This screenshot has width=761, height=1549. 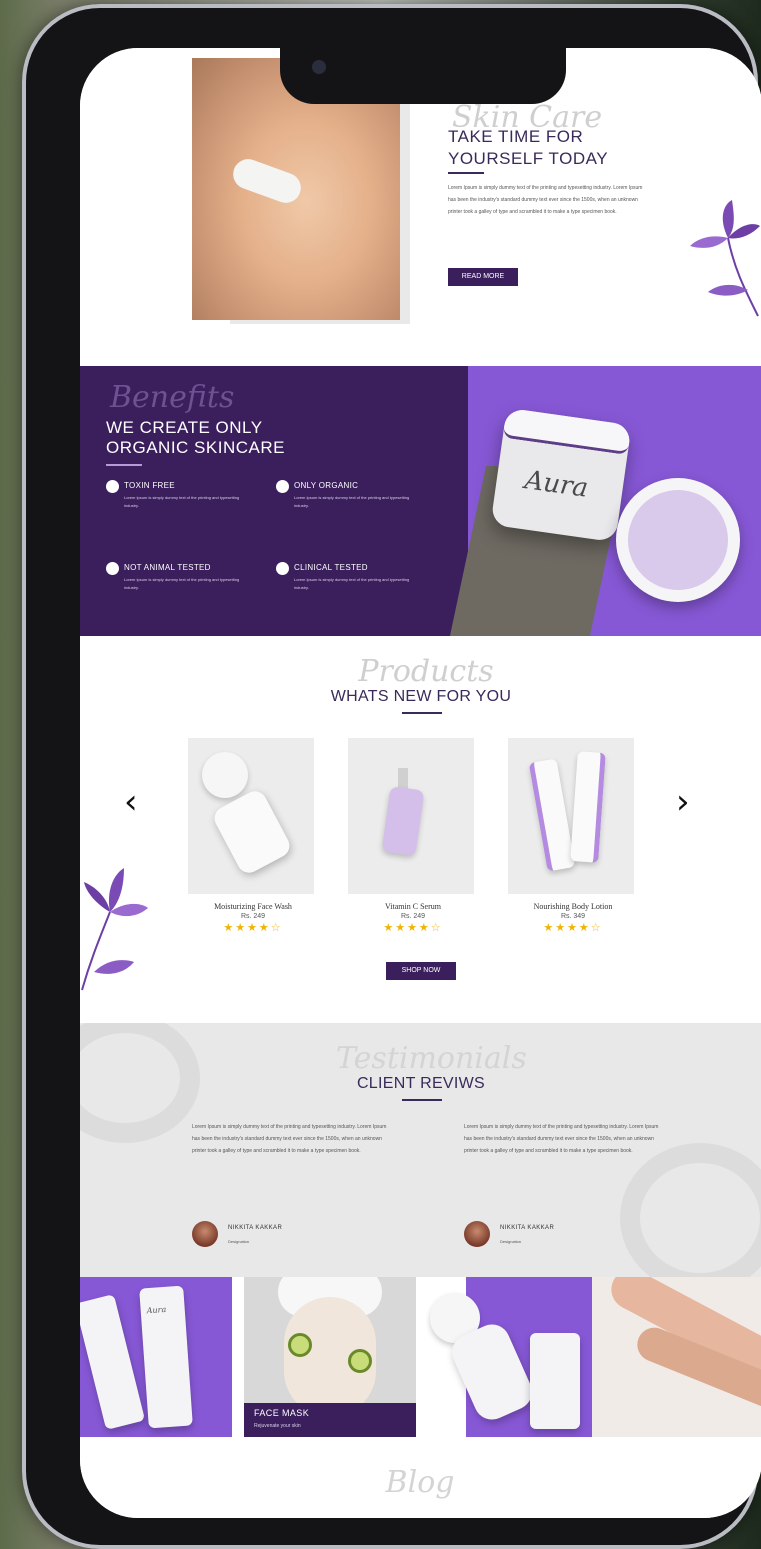 I want to click on hero-title-line1: TAKE TIME FOR, so click(x=516, y=136).